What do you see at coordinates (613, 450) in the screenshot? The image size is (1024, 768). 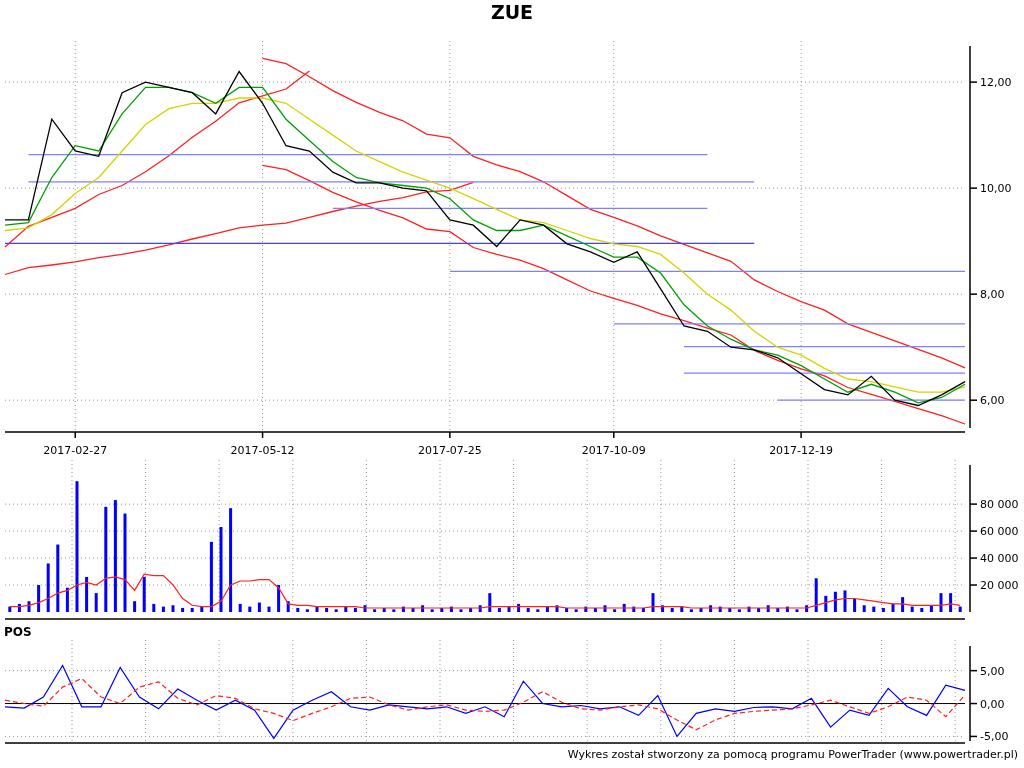 I see `axis-label: 2017-10-09` at bounding box center [613, 450].